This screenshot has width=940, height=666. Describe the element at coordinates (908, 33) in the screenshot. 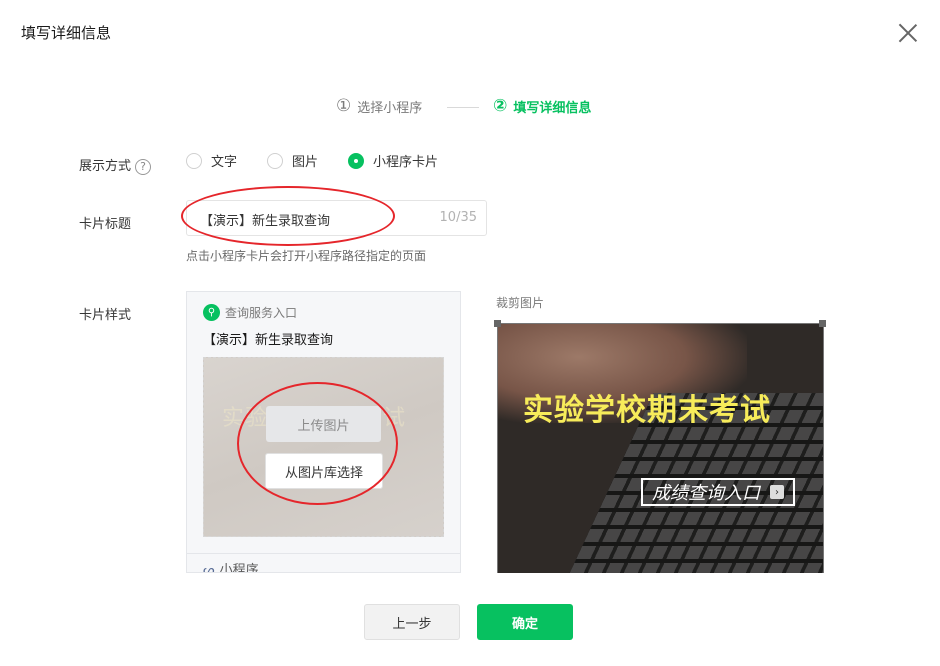

I see `close-icon` at that location.